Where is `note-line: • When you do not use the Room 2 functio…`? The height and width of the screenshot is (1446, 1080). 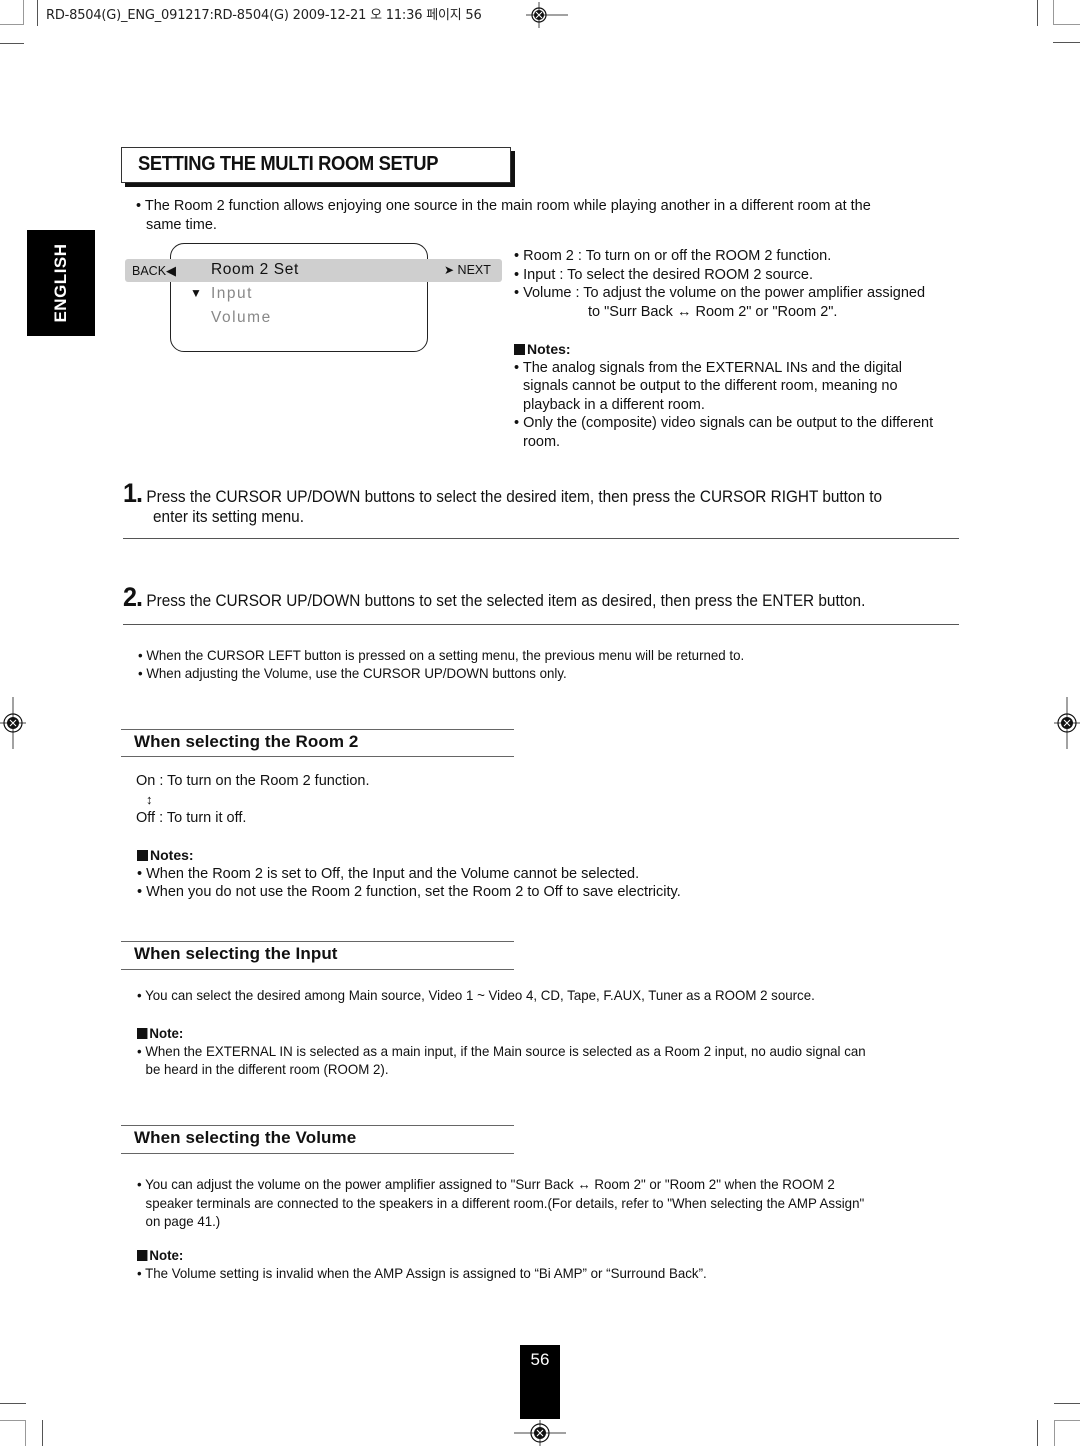 note-line: • When you do not use the Room 2 functio… is located at coordinates (409, 892).